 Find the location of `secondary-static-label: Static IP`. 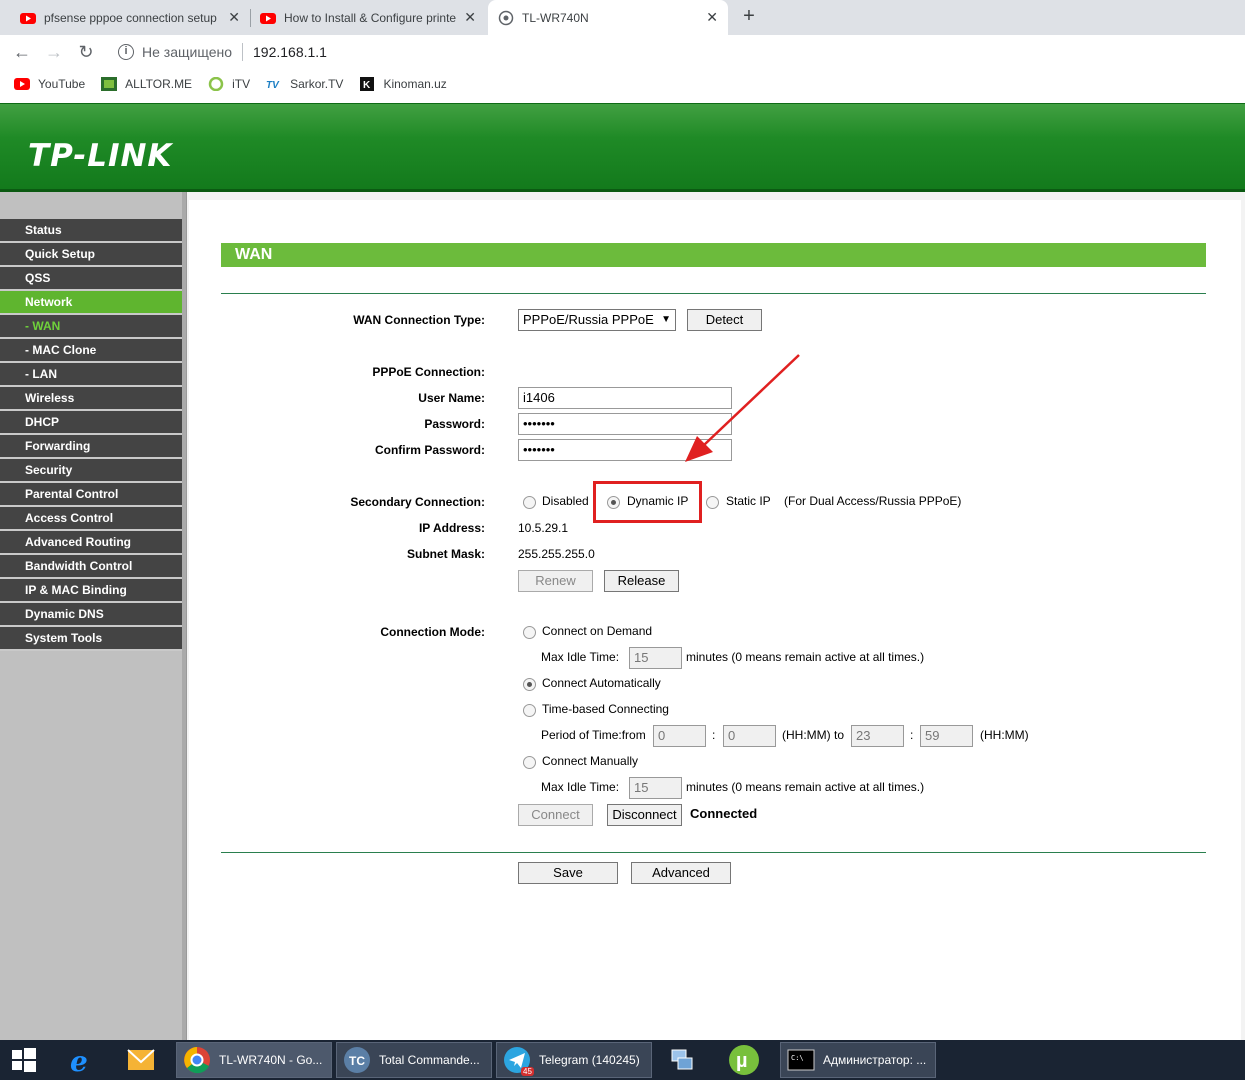

secondary-static-label: Static IP is located at coordinates (748, 501).